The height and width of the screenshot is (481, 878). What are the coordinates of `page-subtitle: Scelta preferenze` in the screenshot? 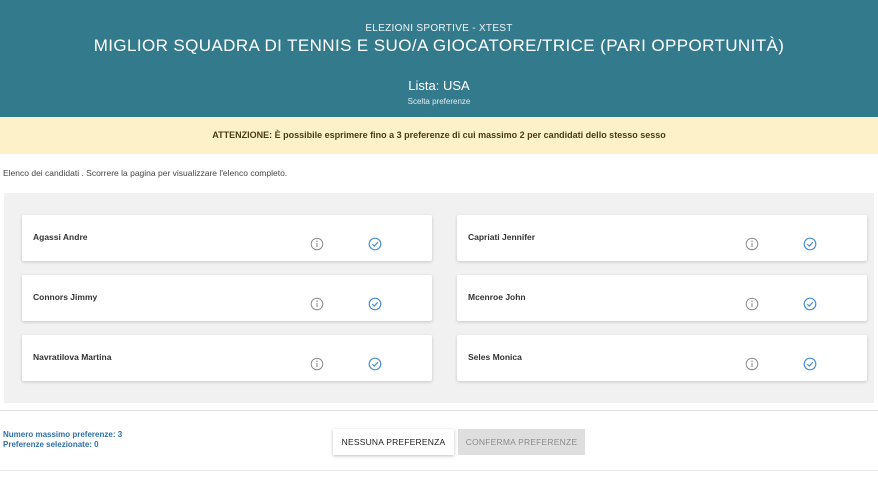 It's located at (439, 101).